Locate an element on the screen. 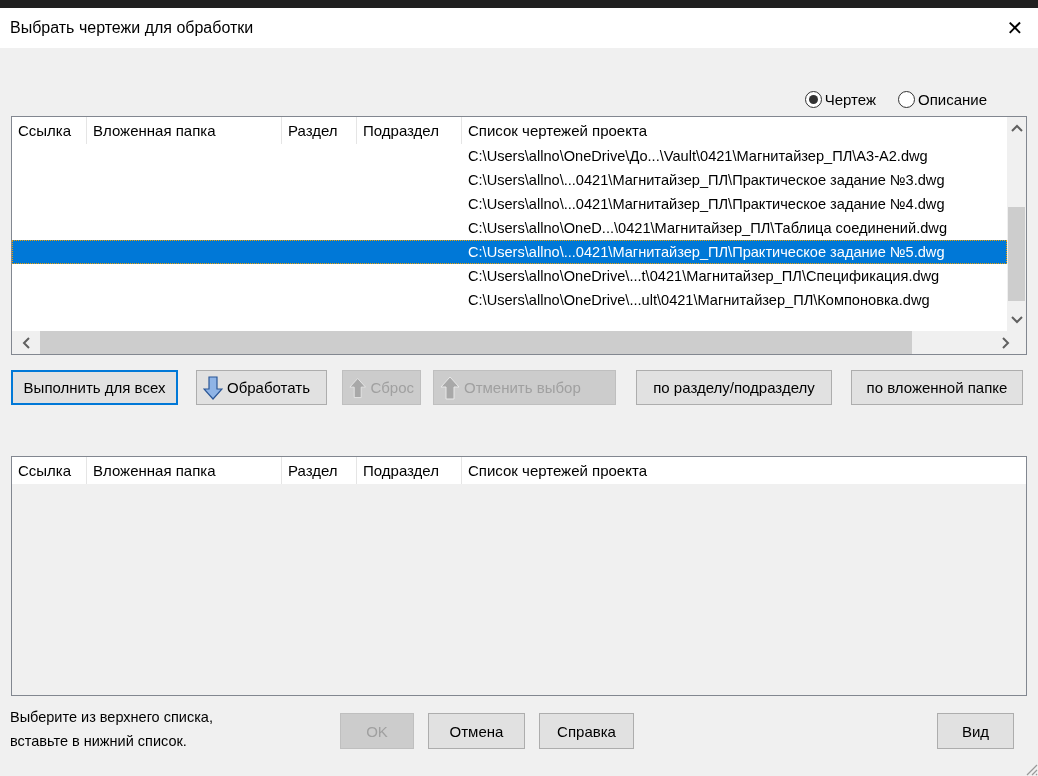 The height and width of the screenshot is (776, 1038). action-button: по вложенной папке is located at coordinates (937, 387).